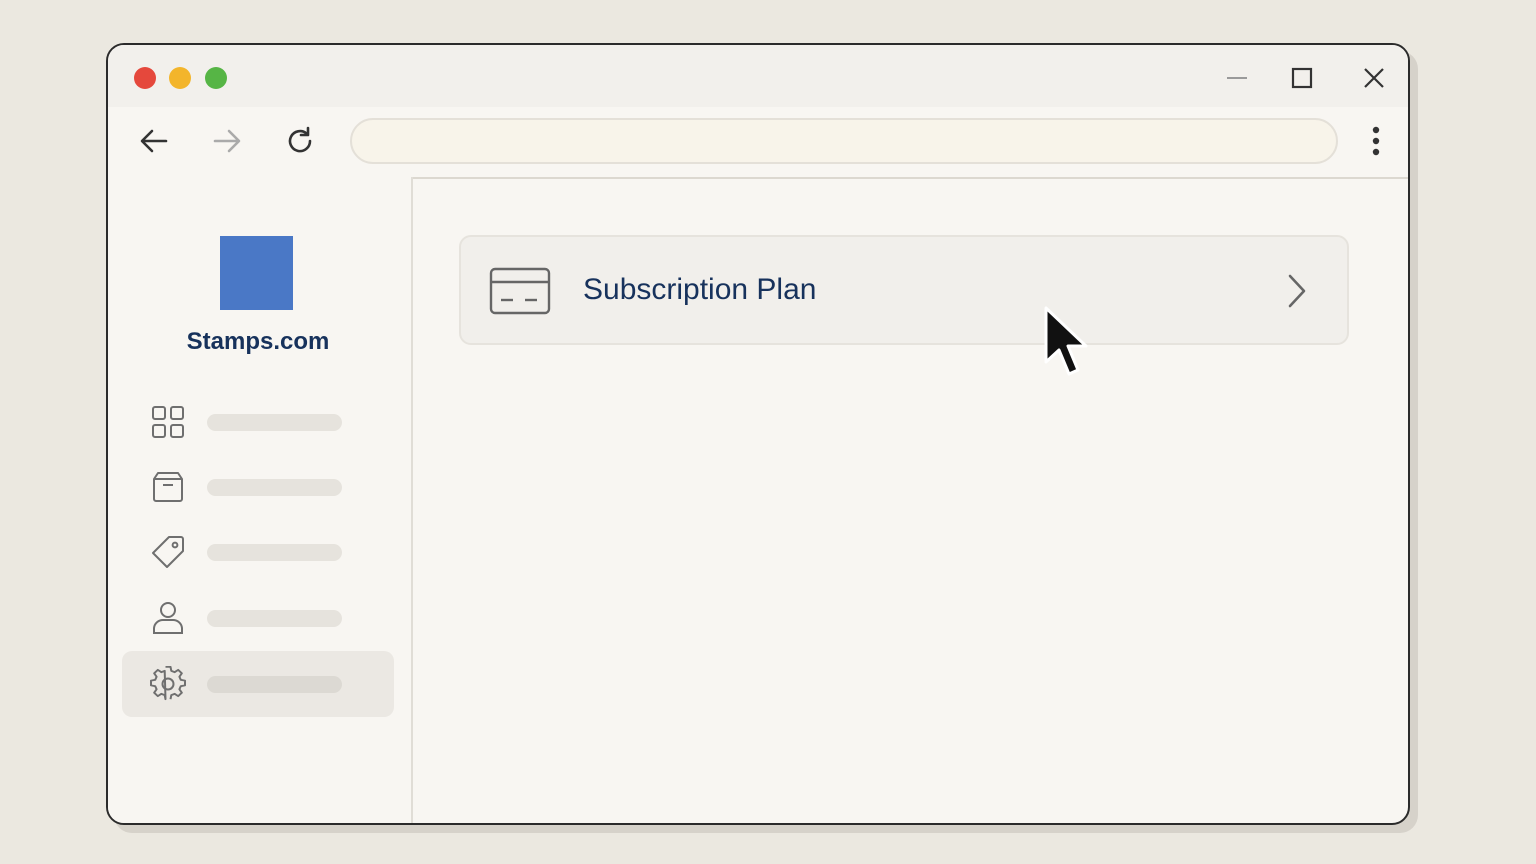 The width and height of the screenshot is (1536, 864). I want to click on maximize-icon, so click(1302, 78).